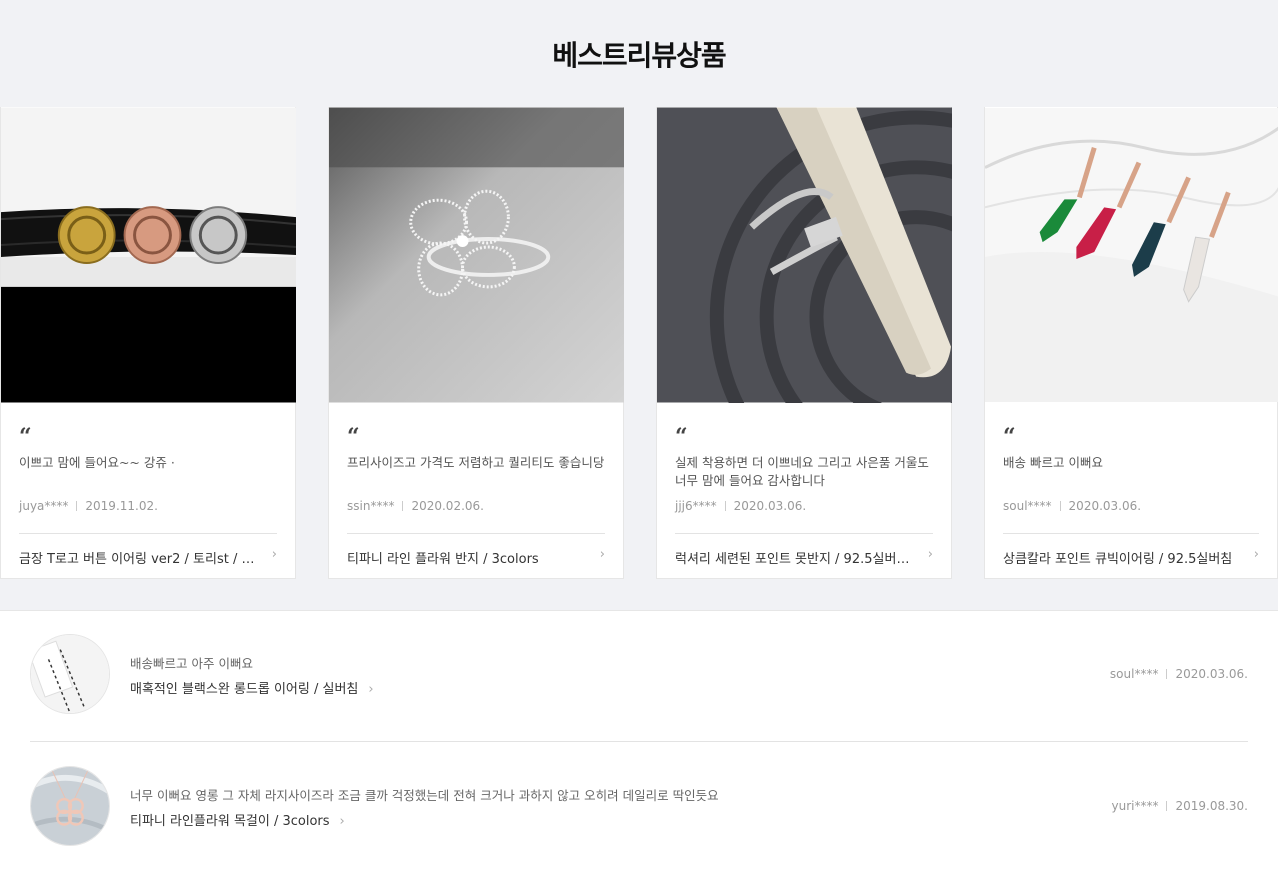 This screenshot has height=873, width=1278. What do you see at coordinates (1211, 806) in the screenshot?
I see `review-date: 2019.08.30.` at bounding box center [1211, 806].